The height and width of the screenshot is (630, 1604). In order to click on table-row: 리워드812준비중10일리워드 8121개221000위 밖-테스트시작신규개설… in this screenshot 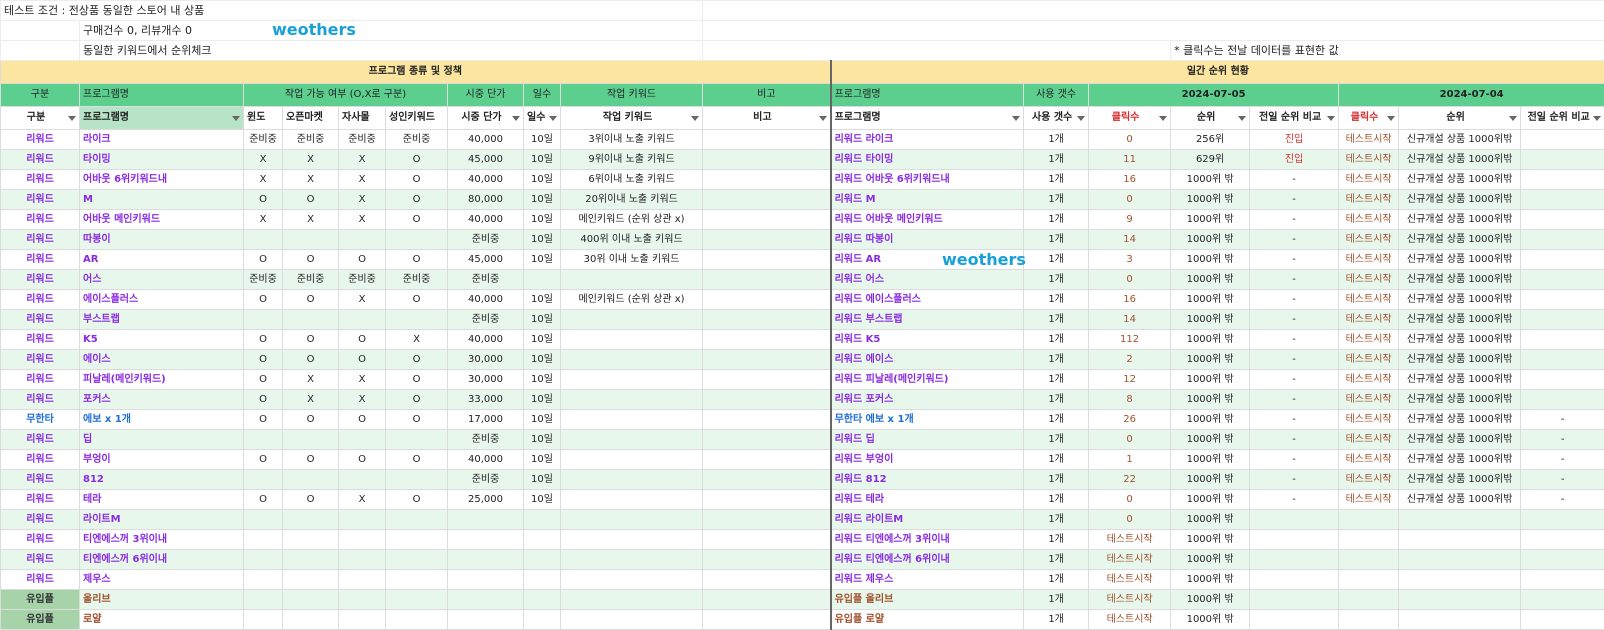, I will do `click(802, 480)`.